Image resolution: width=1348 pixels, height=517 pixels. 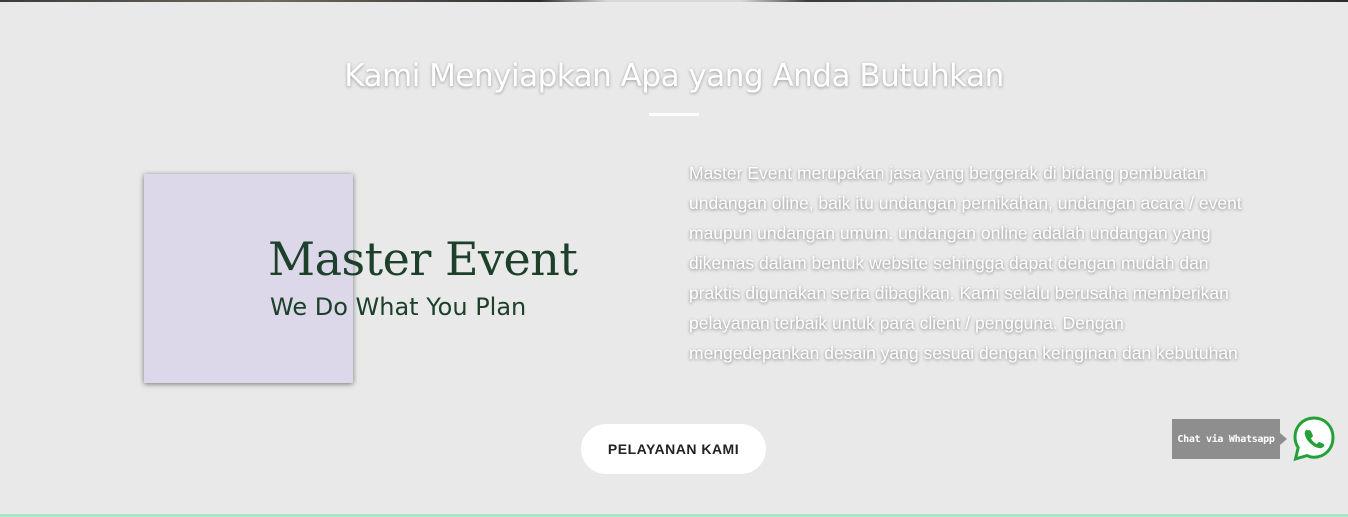 What do you see at coordinates (673, 449) in the screenshot?
I see `services-button: PELAYANAN KAMI` at bounding box center [673, 449].